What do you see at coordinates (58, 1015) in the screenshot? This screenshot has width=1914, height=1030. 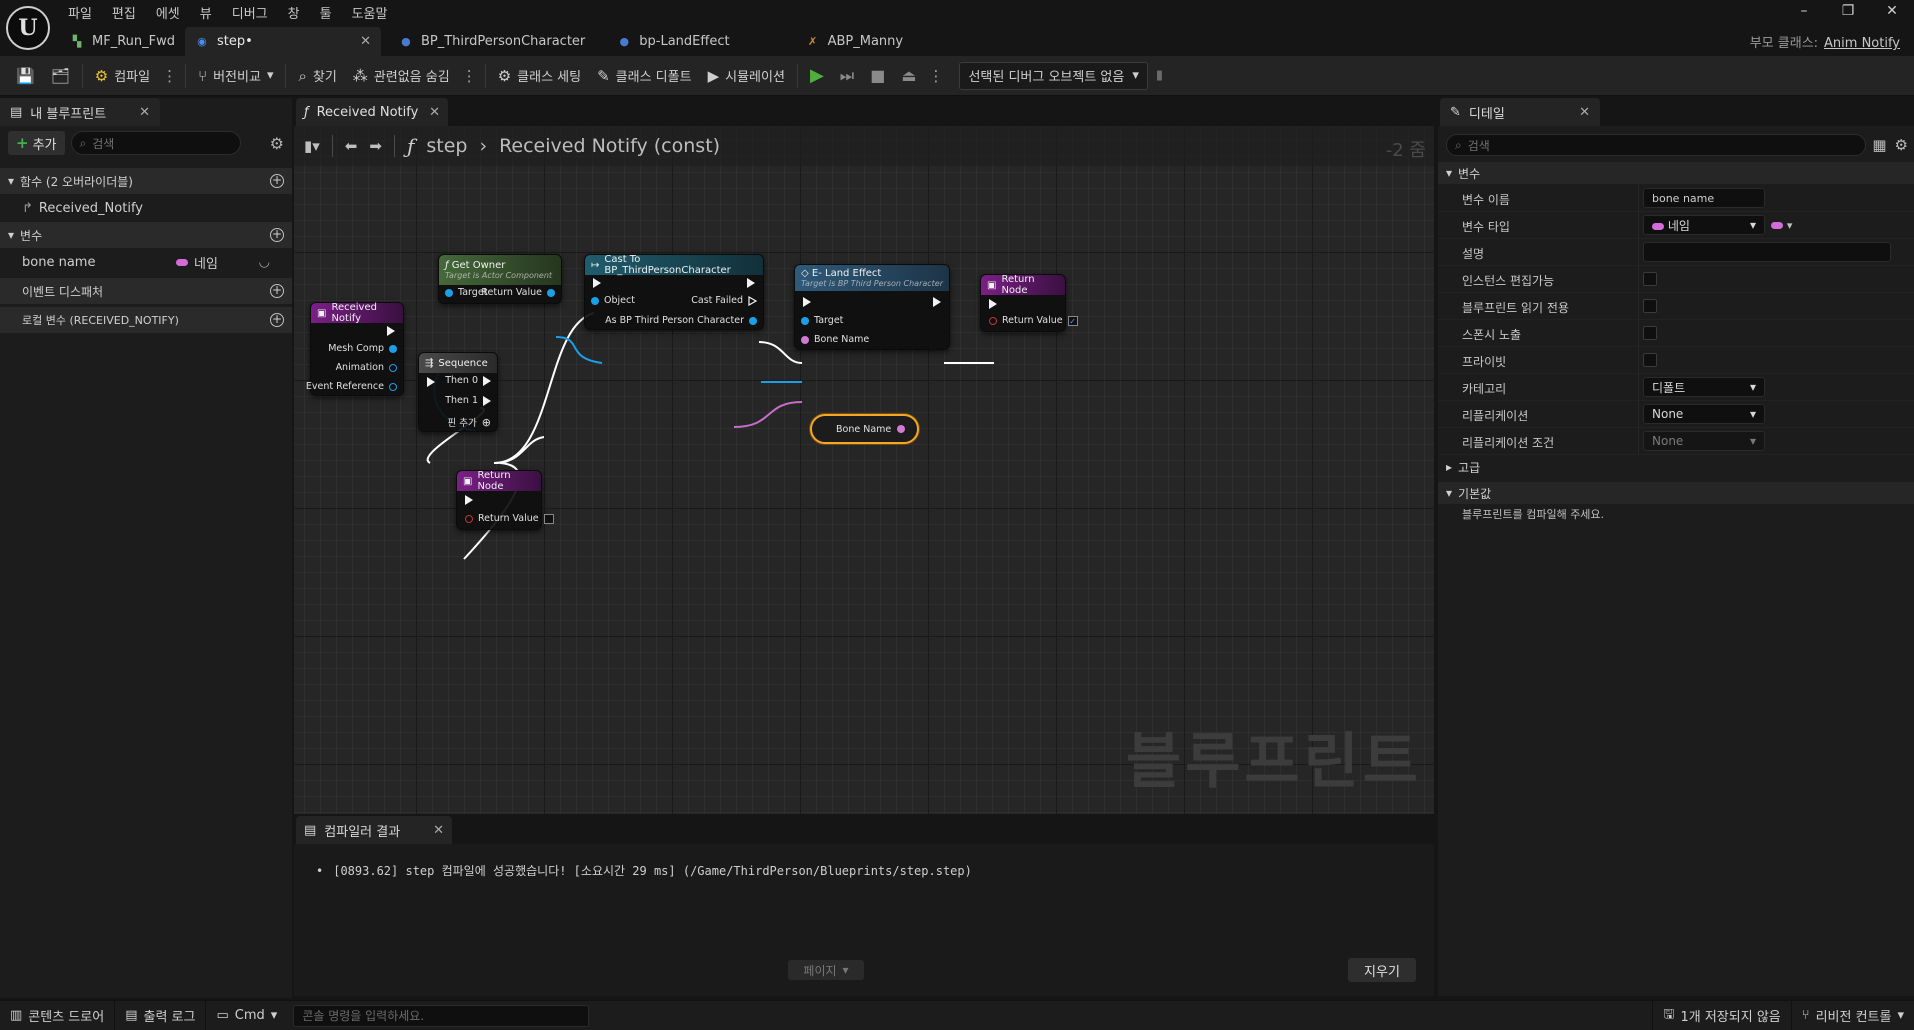 I see `content-drawer-button: ▥ 콘텐츠 드로어` at bounding box center [58, 1015].